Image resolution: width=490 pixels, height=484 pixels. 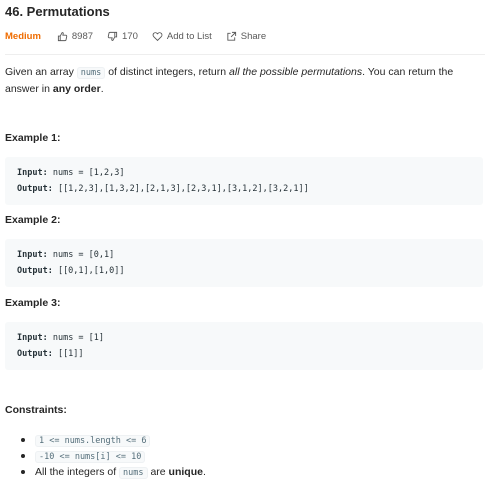 What do you see at coordinates (86, 173) in the screenshot?
I see `input-value: nums = [1,2,3]` at bounding box center [86, 173].